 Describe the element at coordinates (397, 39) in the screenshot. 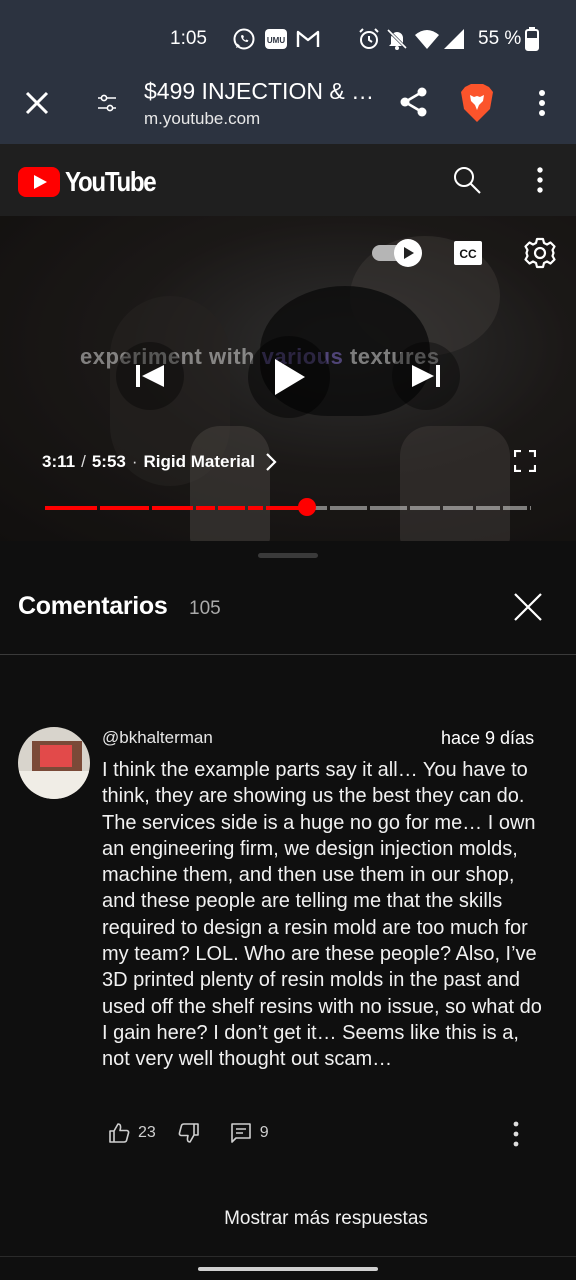

I see `notifications-off-icon` at that location.